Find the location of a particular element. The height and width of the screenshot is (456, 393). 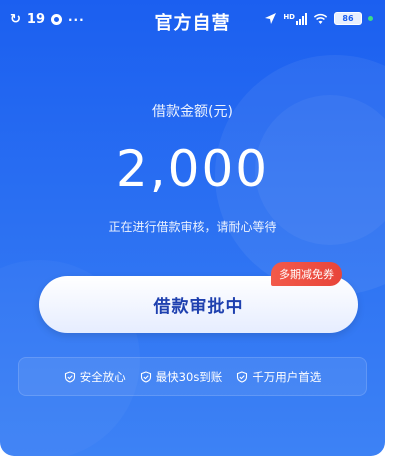

feature-label: 安全放心 is located at coordinates (102, 376).